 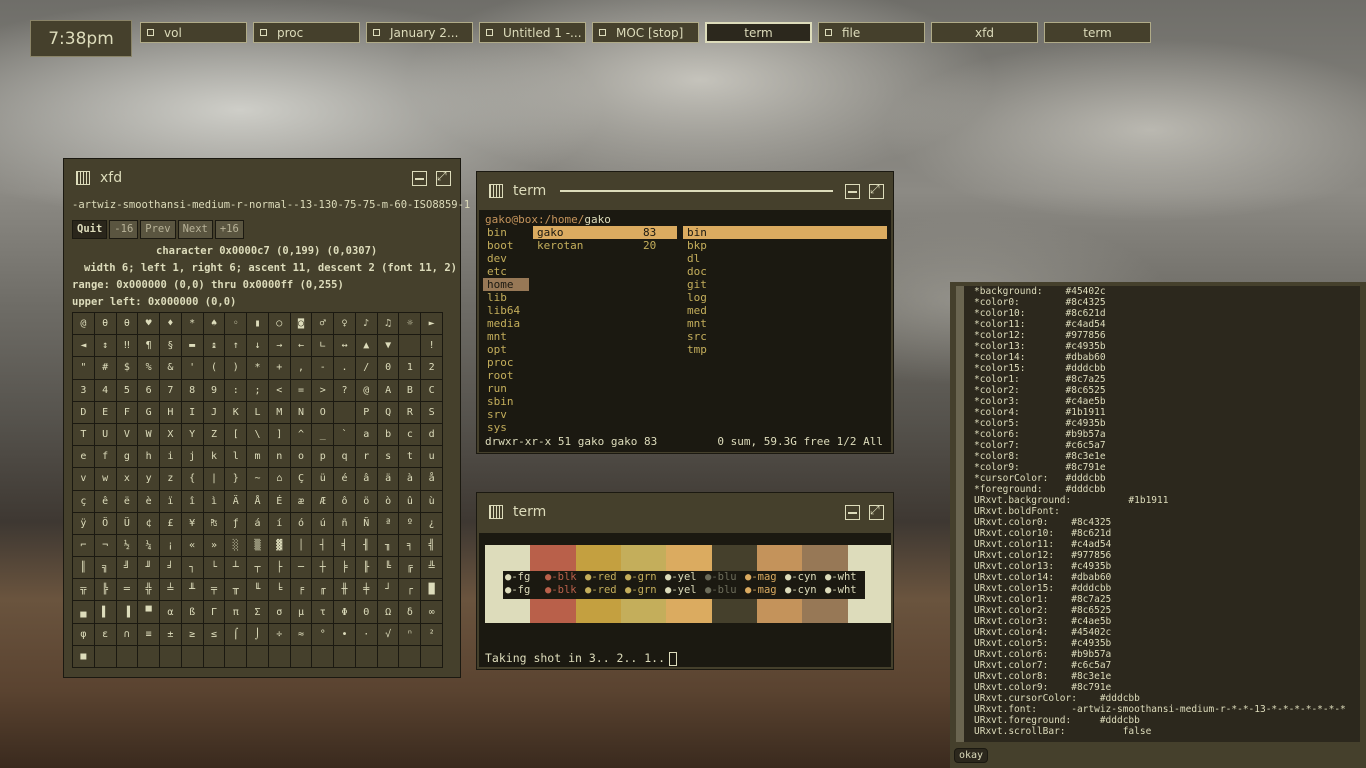 What do you see at coordinates (301, 435) in the screenshot?
I see `glyph-cell: ^` at bounding box center [301, 435].